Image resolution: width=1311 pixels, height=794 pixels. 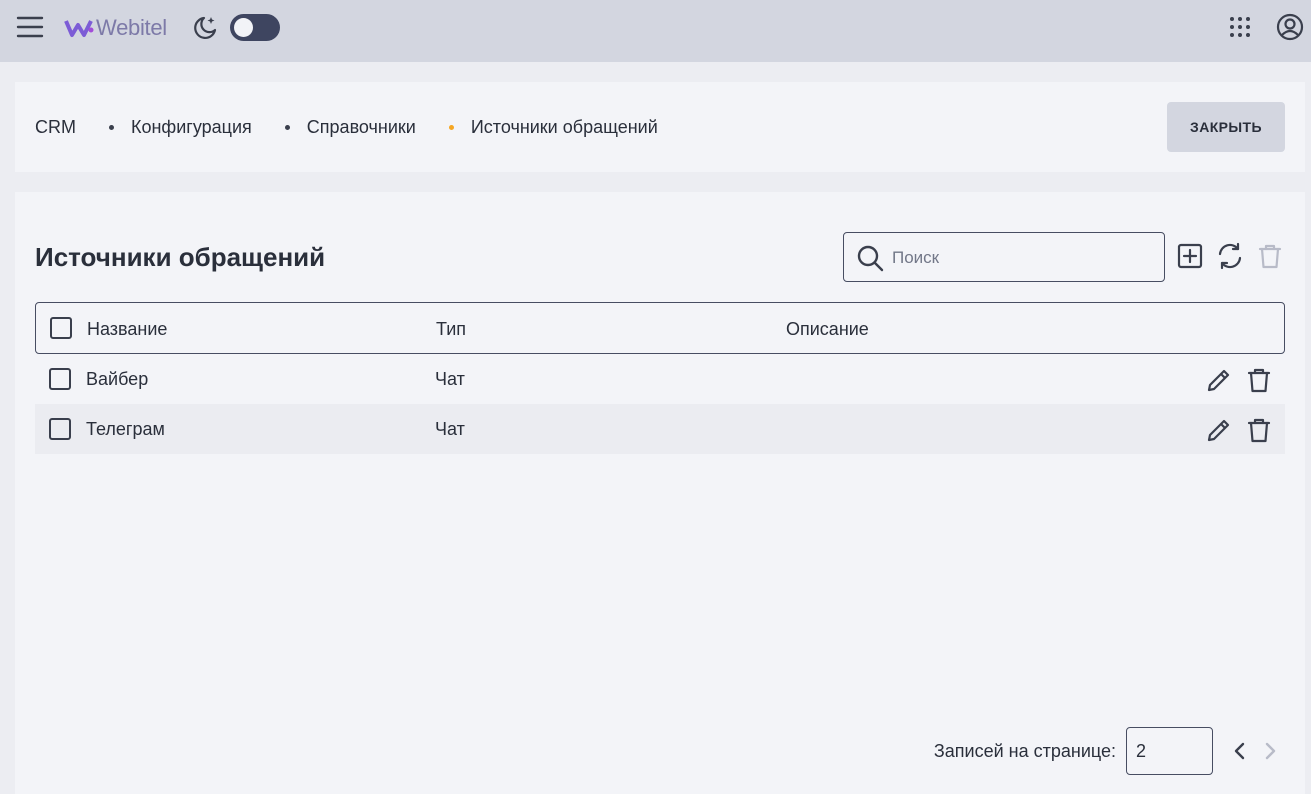 What do you see at coordinates (125, 429) in the screenshot?
I see `row-name: Телеграм` at bounding box center [125, 429].